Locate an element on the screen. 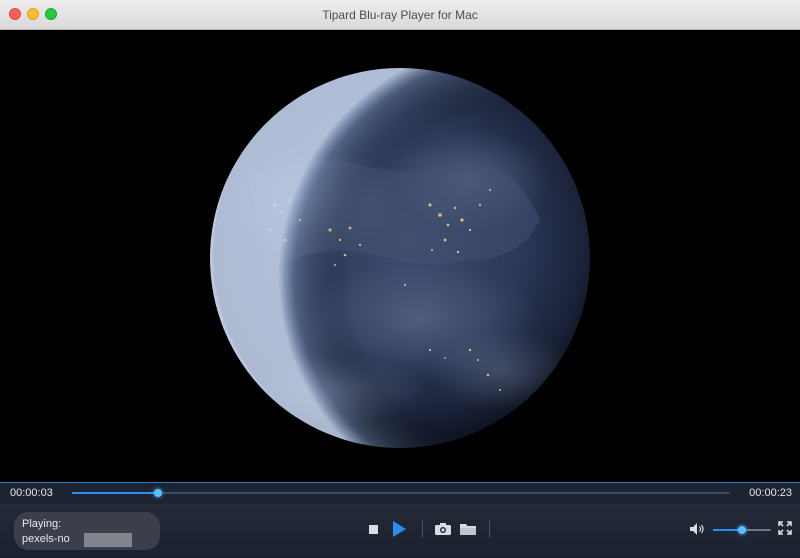  window-title: Tipard Blu-ray Player for Mac is located at coordinates (400, 15).